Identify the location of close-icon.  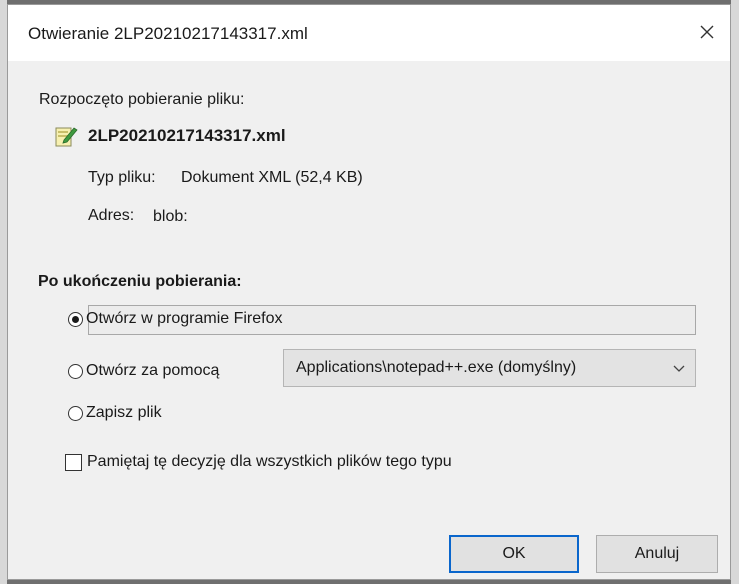
(707, 32).